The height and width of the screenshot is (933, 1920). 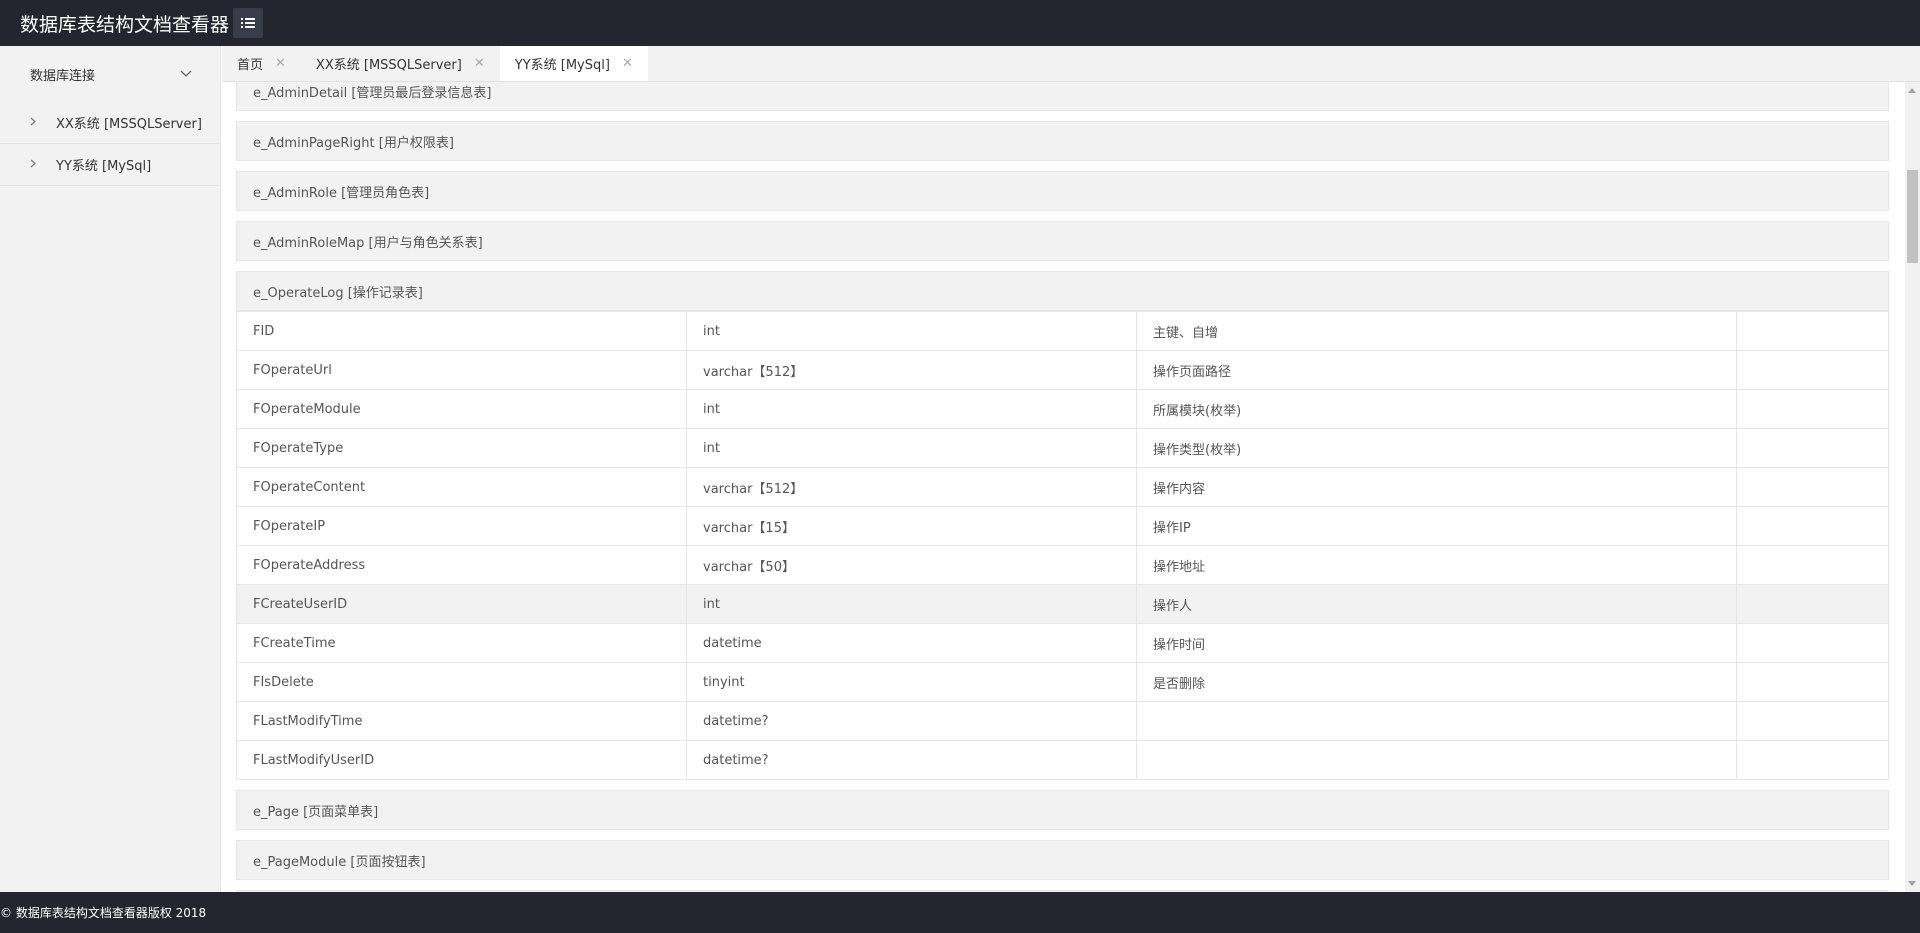 What do you see at coordinates (248, 23) in the screenshot?
I see `list-icon` at bounding box center [248, 23].